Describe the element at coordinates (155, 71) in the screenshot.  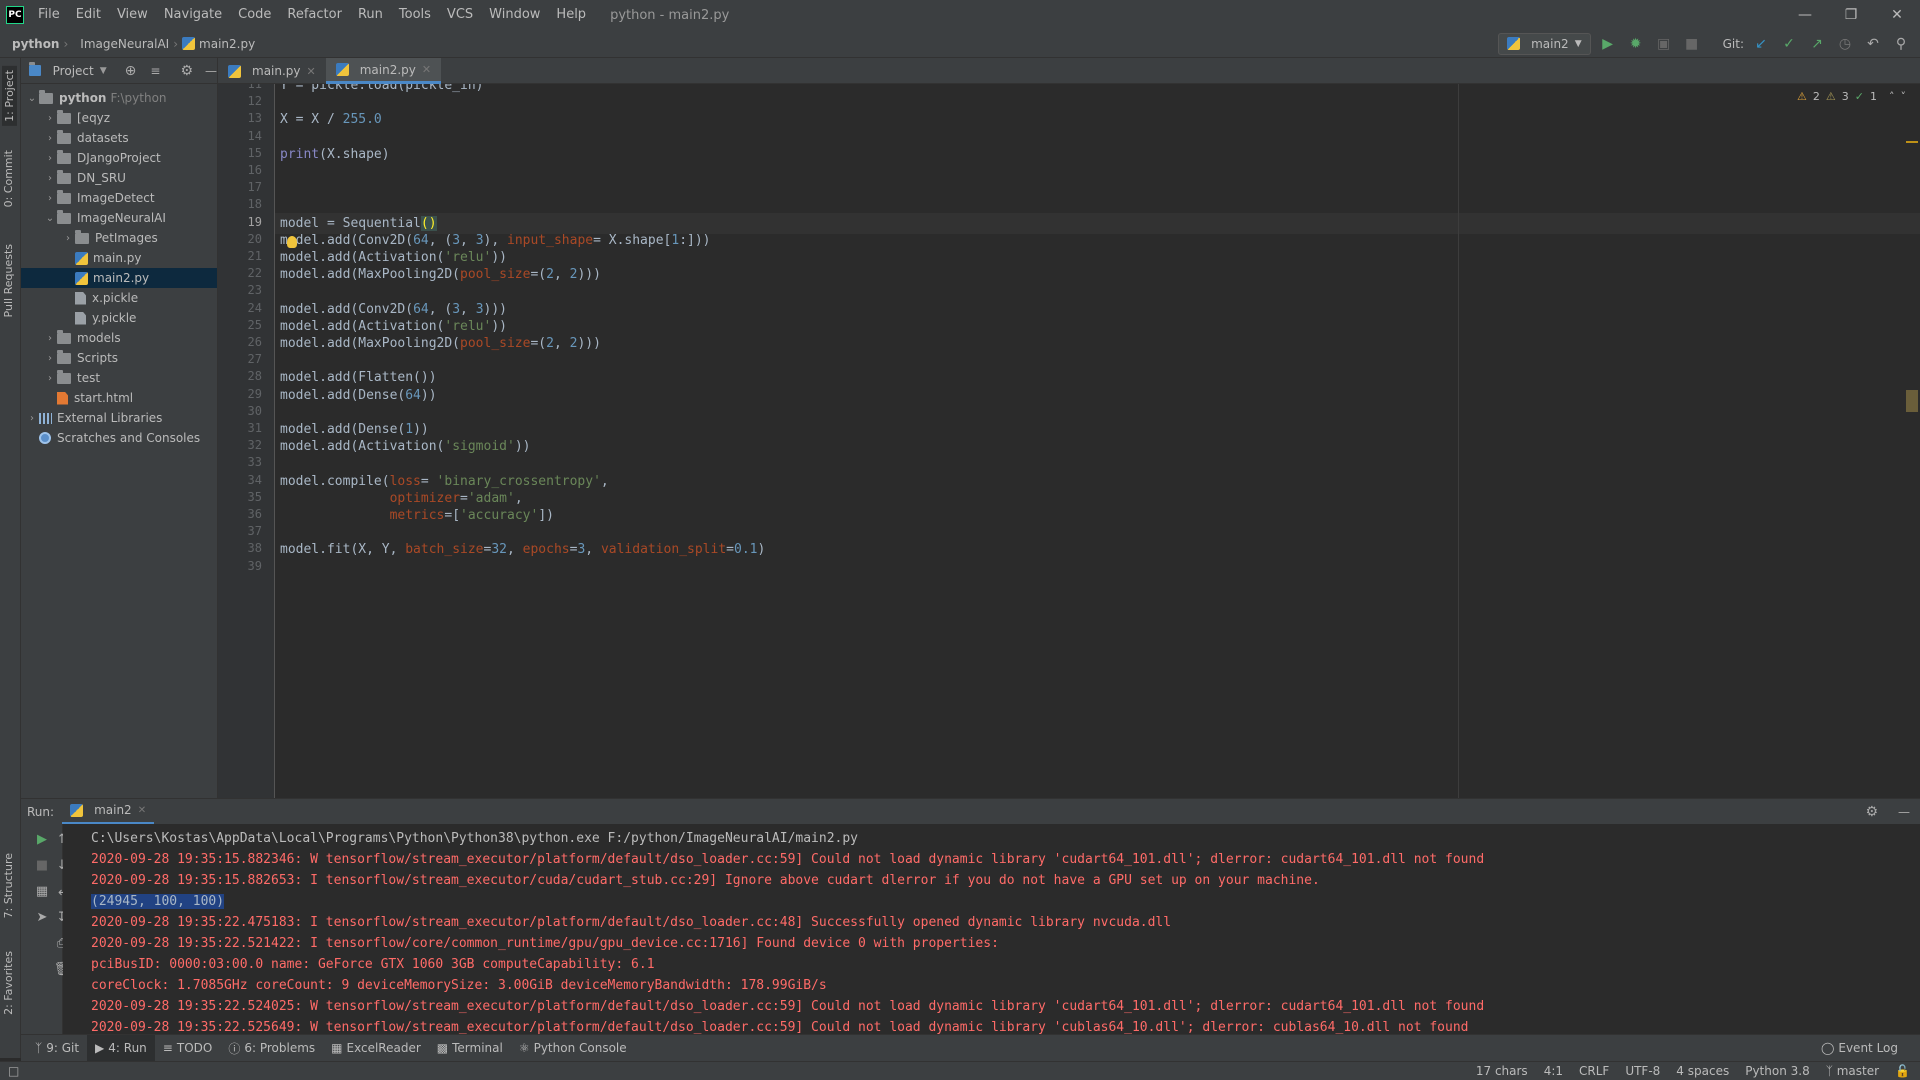
I see `collapse-all-icon: ≡` at that location.